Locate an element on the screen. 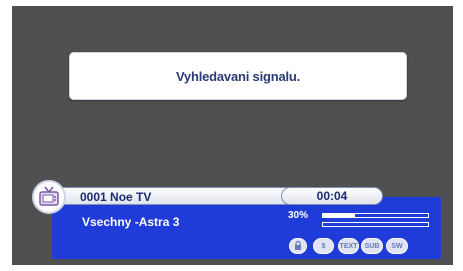 This screenshot has height=271, width=463. text-label: TEXT is located at coordinates (348, 246).